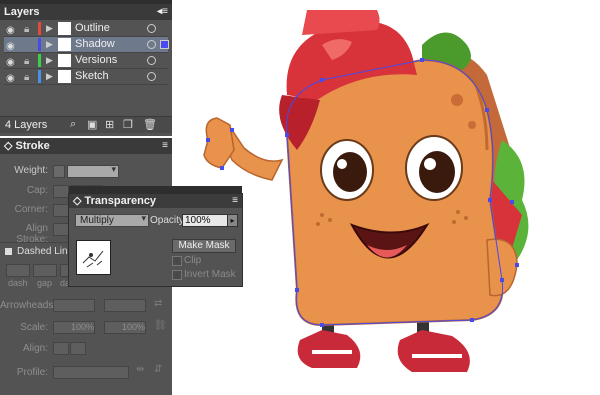 This screenshot has width=600, height=395. I want to click on align-center-button, so click(61, 229).